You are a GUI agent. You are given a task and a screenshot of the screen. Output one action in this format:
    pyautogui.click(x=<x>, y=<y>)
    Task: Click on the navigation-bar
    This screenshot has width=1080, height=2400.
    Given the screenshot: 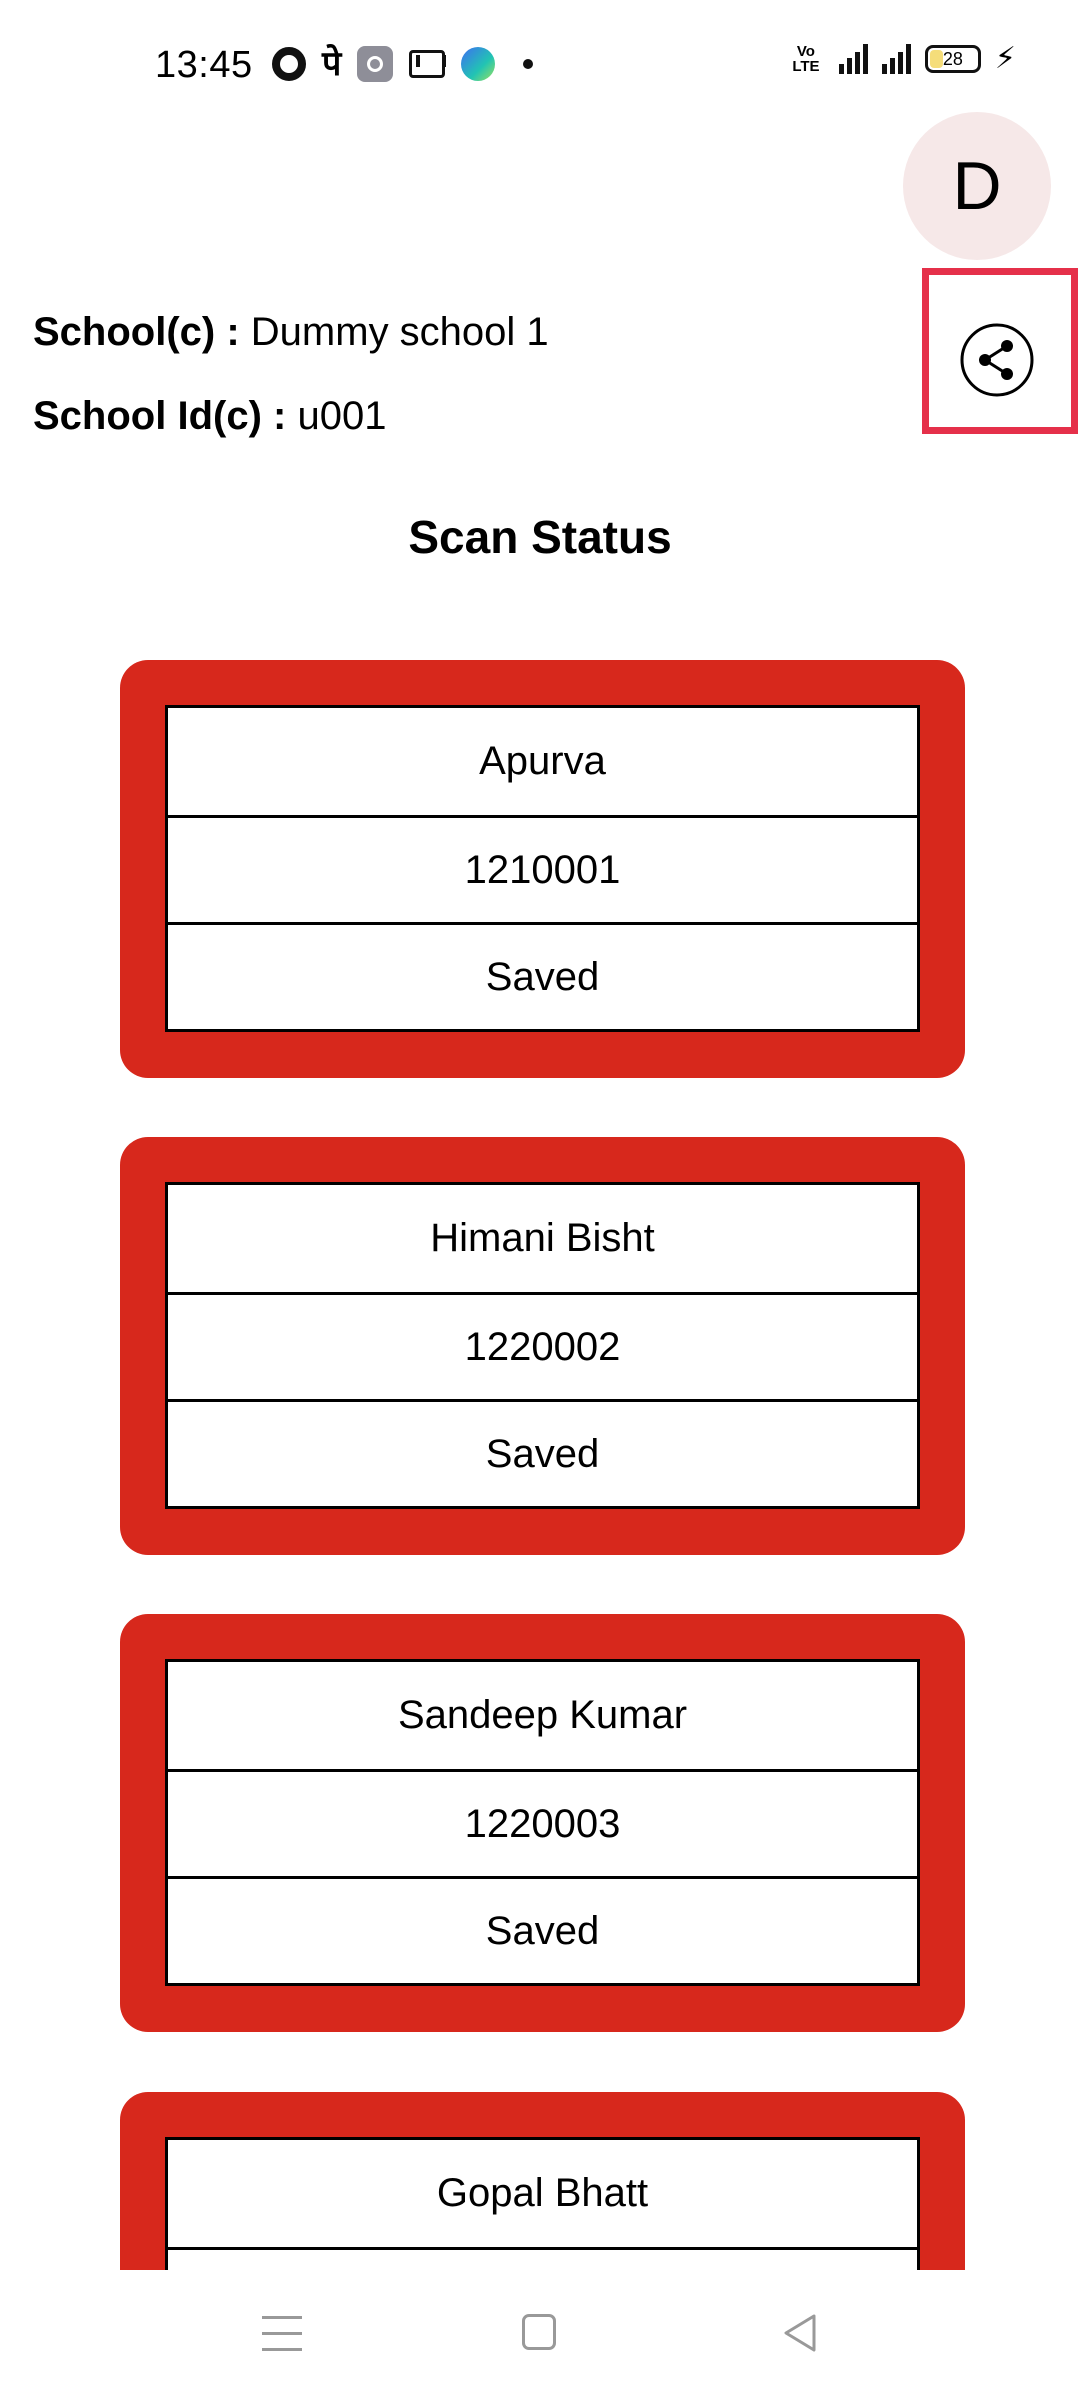 What is the action you would take?
    pyautogui.click(x=540, y=2335)
    